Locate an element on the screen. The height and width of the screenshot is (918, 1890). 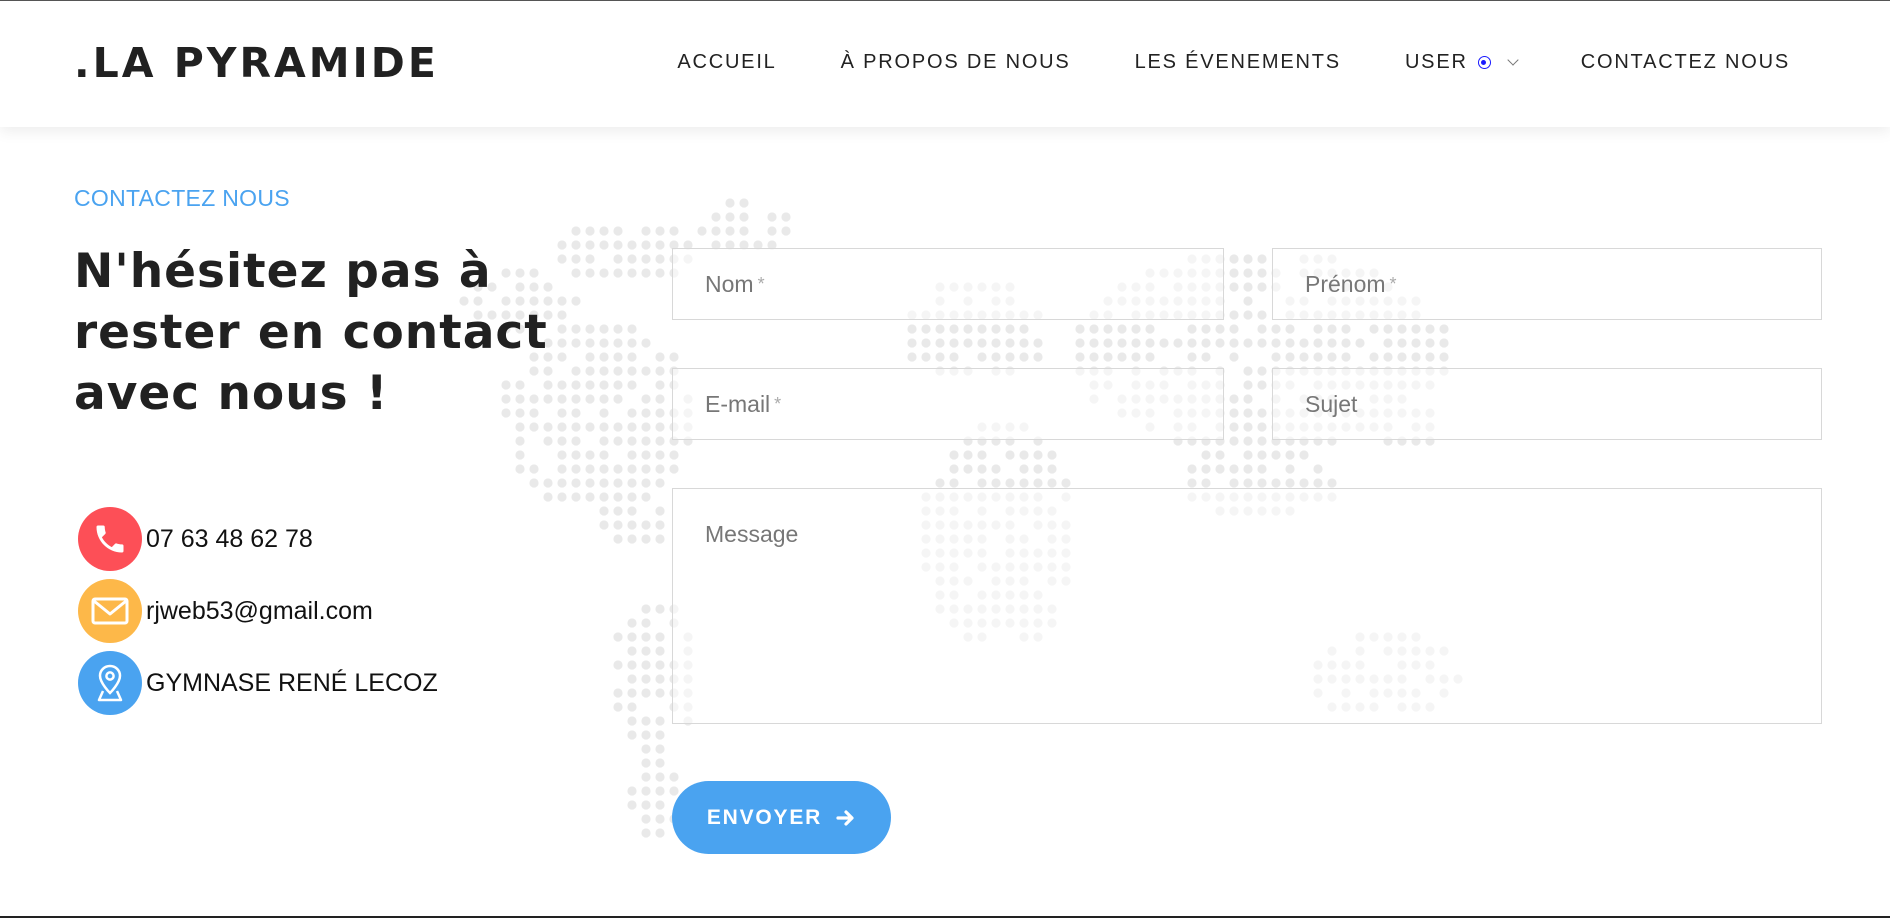
email-input: E-mail * is located at coordinates (948, 404).